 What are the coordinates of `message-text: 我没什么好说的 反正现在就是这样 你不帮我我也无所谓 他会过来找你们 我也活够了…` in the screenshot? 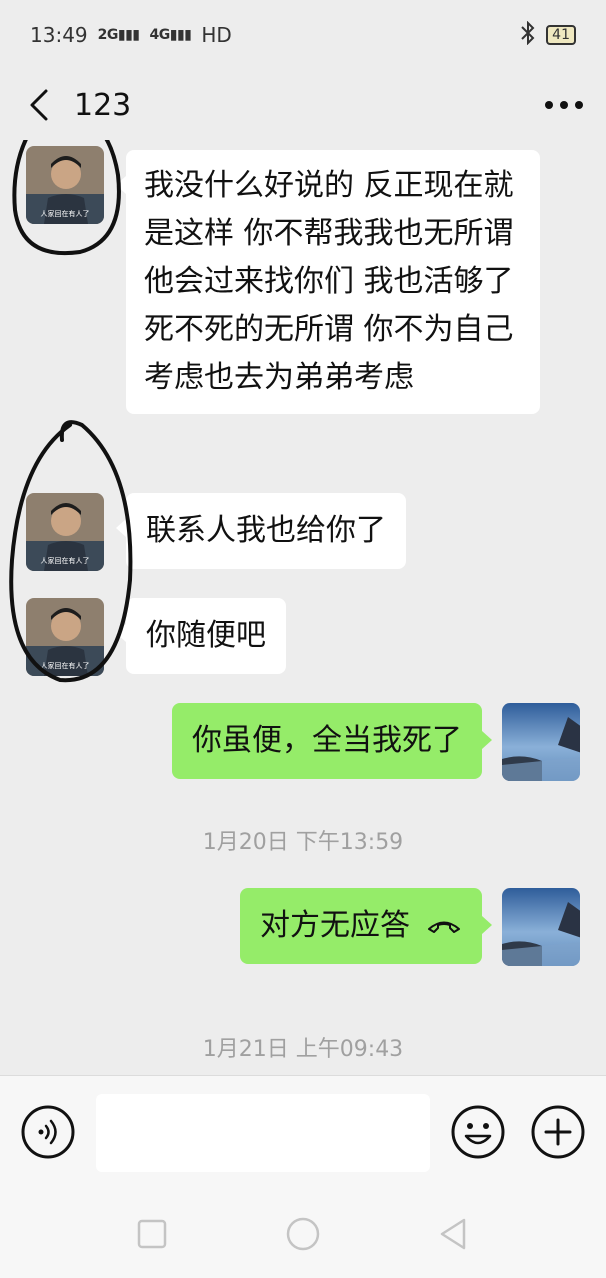 It's located at (329, 281).